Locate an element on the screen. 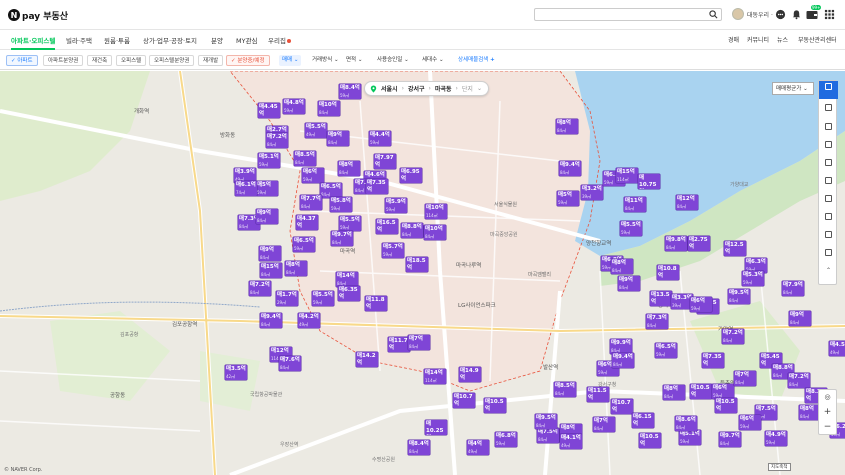 The width and height of the screenshot is (845, 475). tool-distance is located at coordinates (828, 111).